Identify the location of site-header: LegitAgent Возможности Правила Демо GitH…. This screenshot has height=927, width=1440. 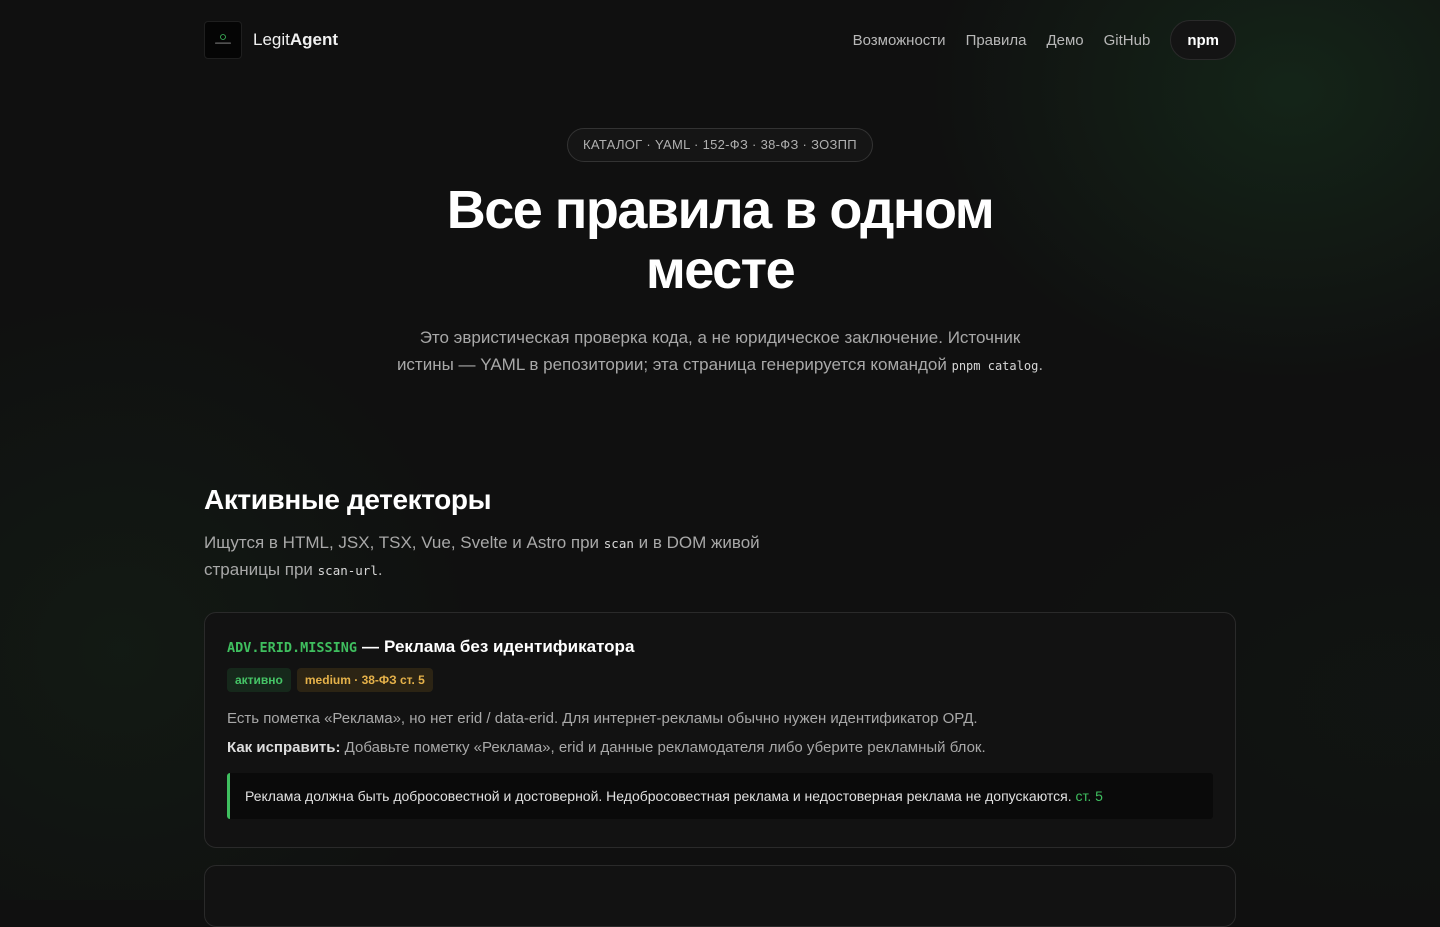
(720, 40).